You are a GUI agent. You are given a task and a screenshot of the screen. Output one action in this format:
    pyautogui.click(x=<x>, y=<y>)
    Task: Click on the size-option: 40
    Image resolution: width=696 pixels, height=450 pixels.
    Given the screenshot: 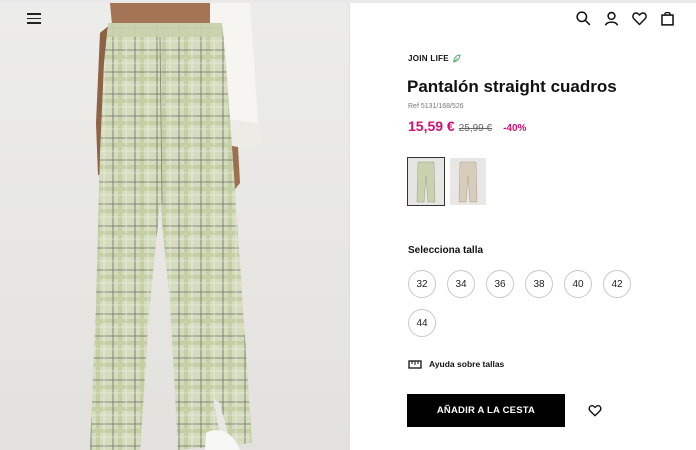 What is the action you would take?
    pyautogui.click(x=578, y=284)
    